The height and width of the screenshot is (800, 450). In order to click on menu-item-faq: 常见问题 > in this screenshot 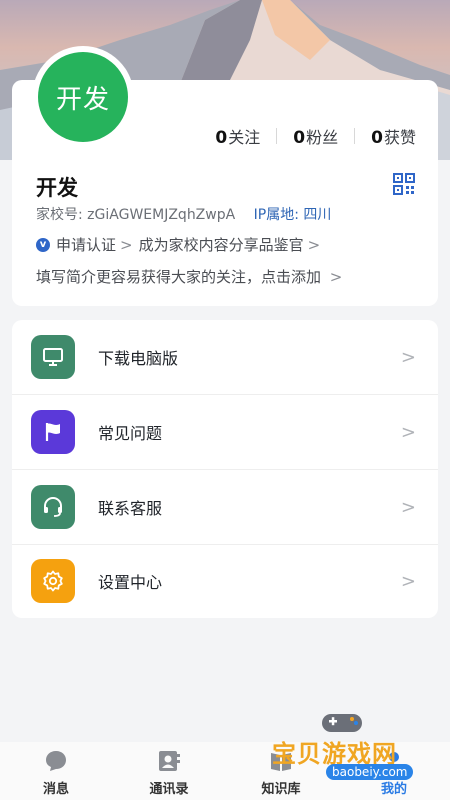, I will do `click(225, 432)`.